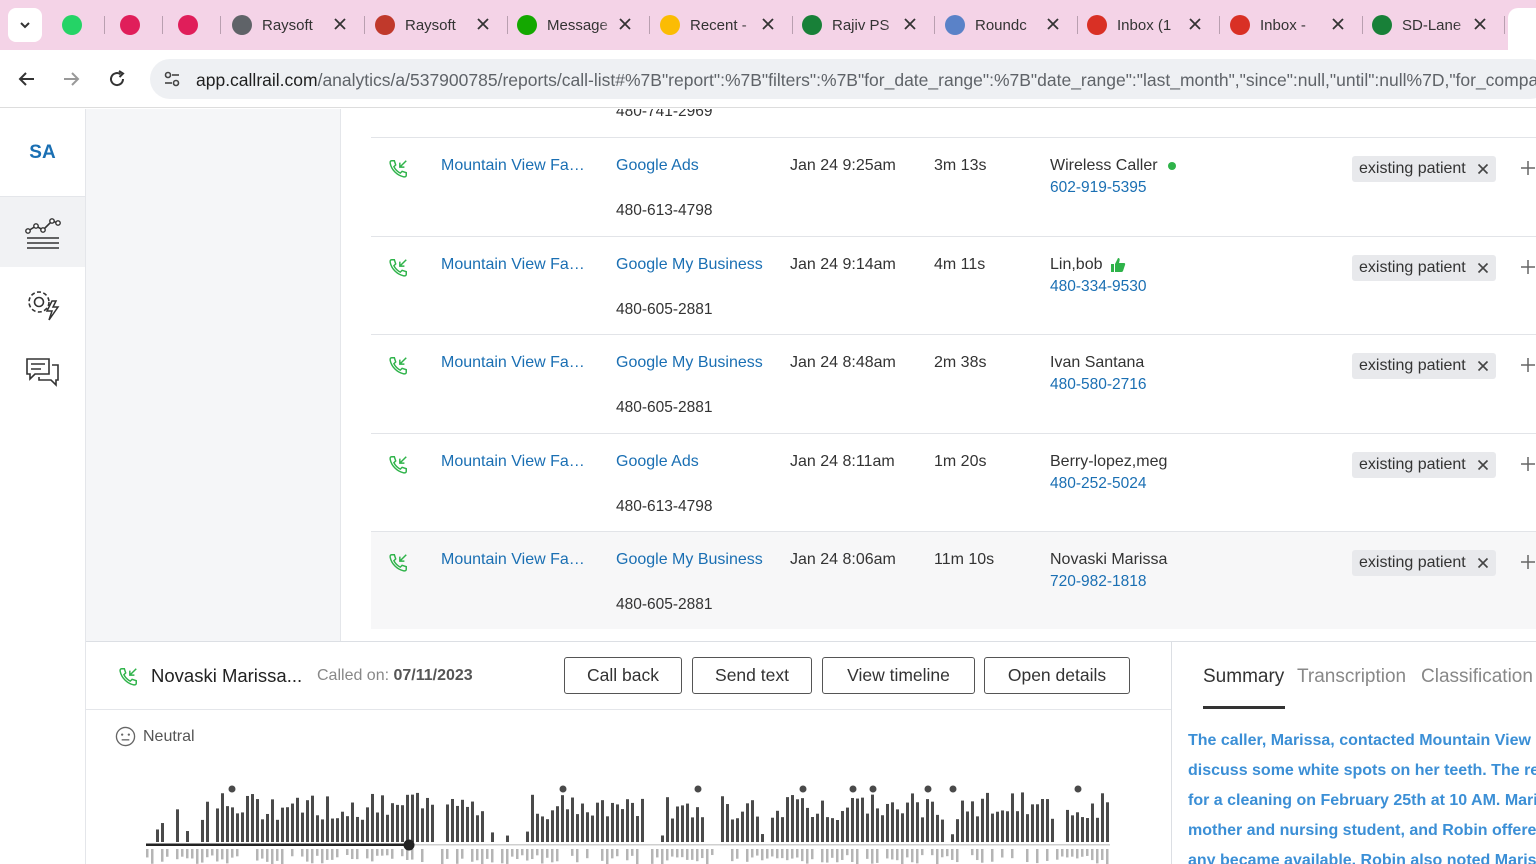  Describe the element at coordinates (1098, 385) in the screenshot. I see `caller-number-link: 480-580-2716` at that location.